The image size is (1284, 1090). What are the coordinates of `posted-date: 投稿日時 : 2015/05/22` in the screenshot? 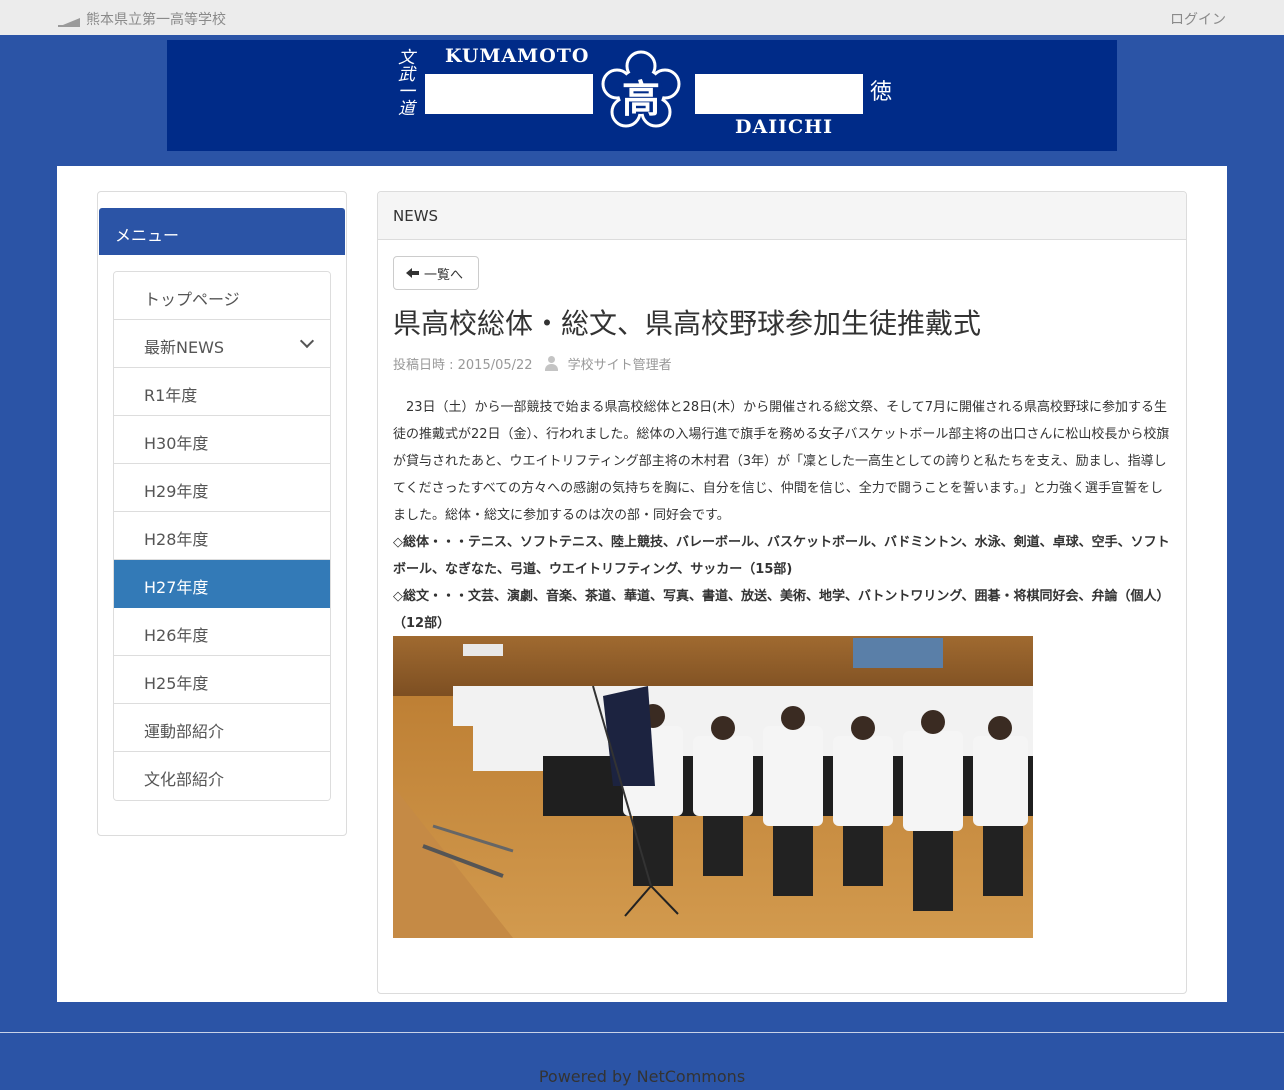 It's located at (463, 365).